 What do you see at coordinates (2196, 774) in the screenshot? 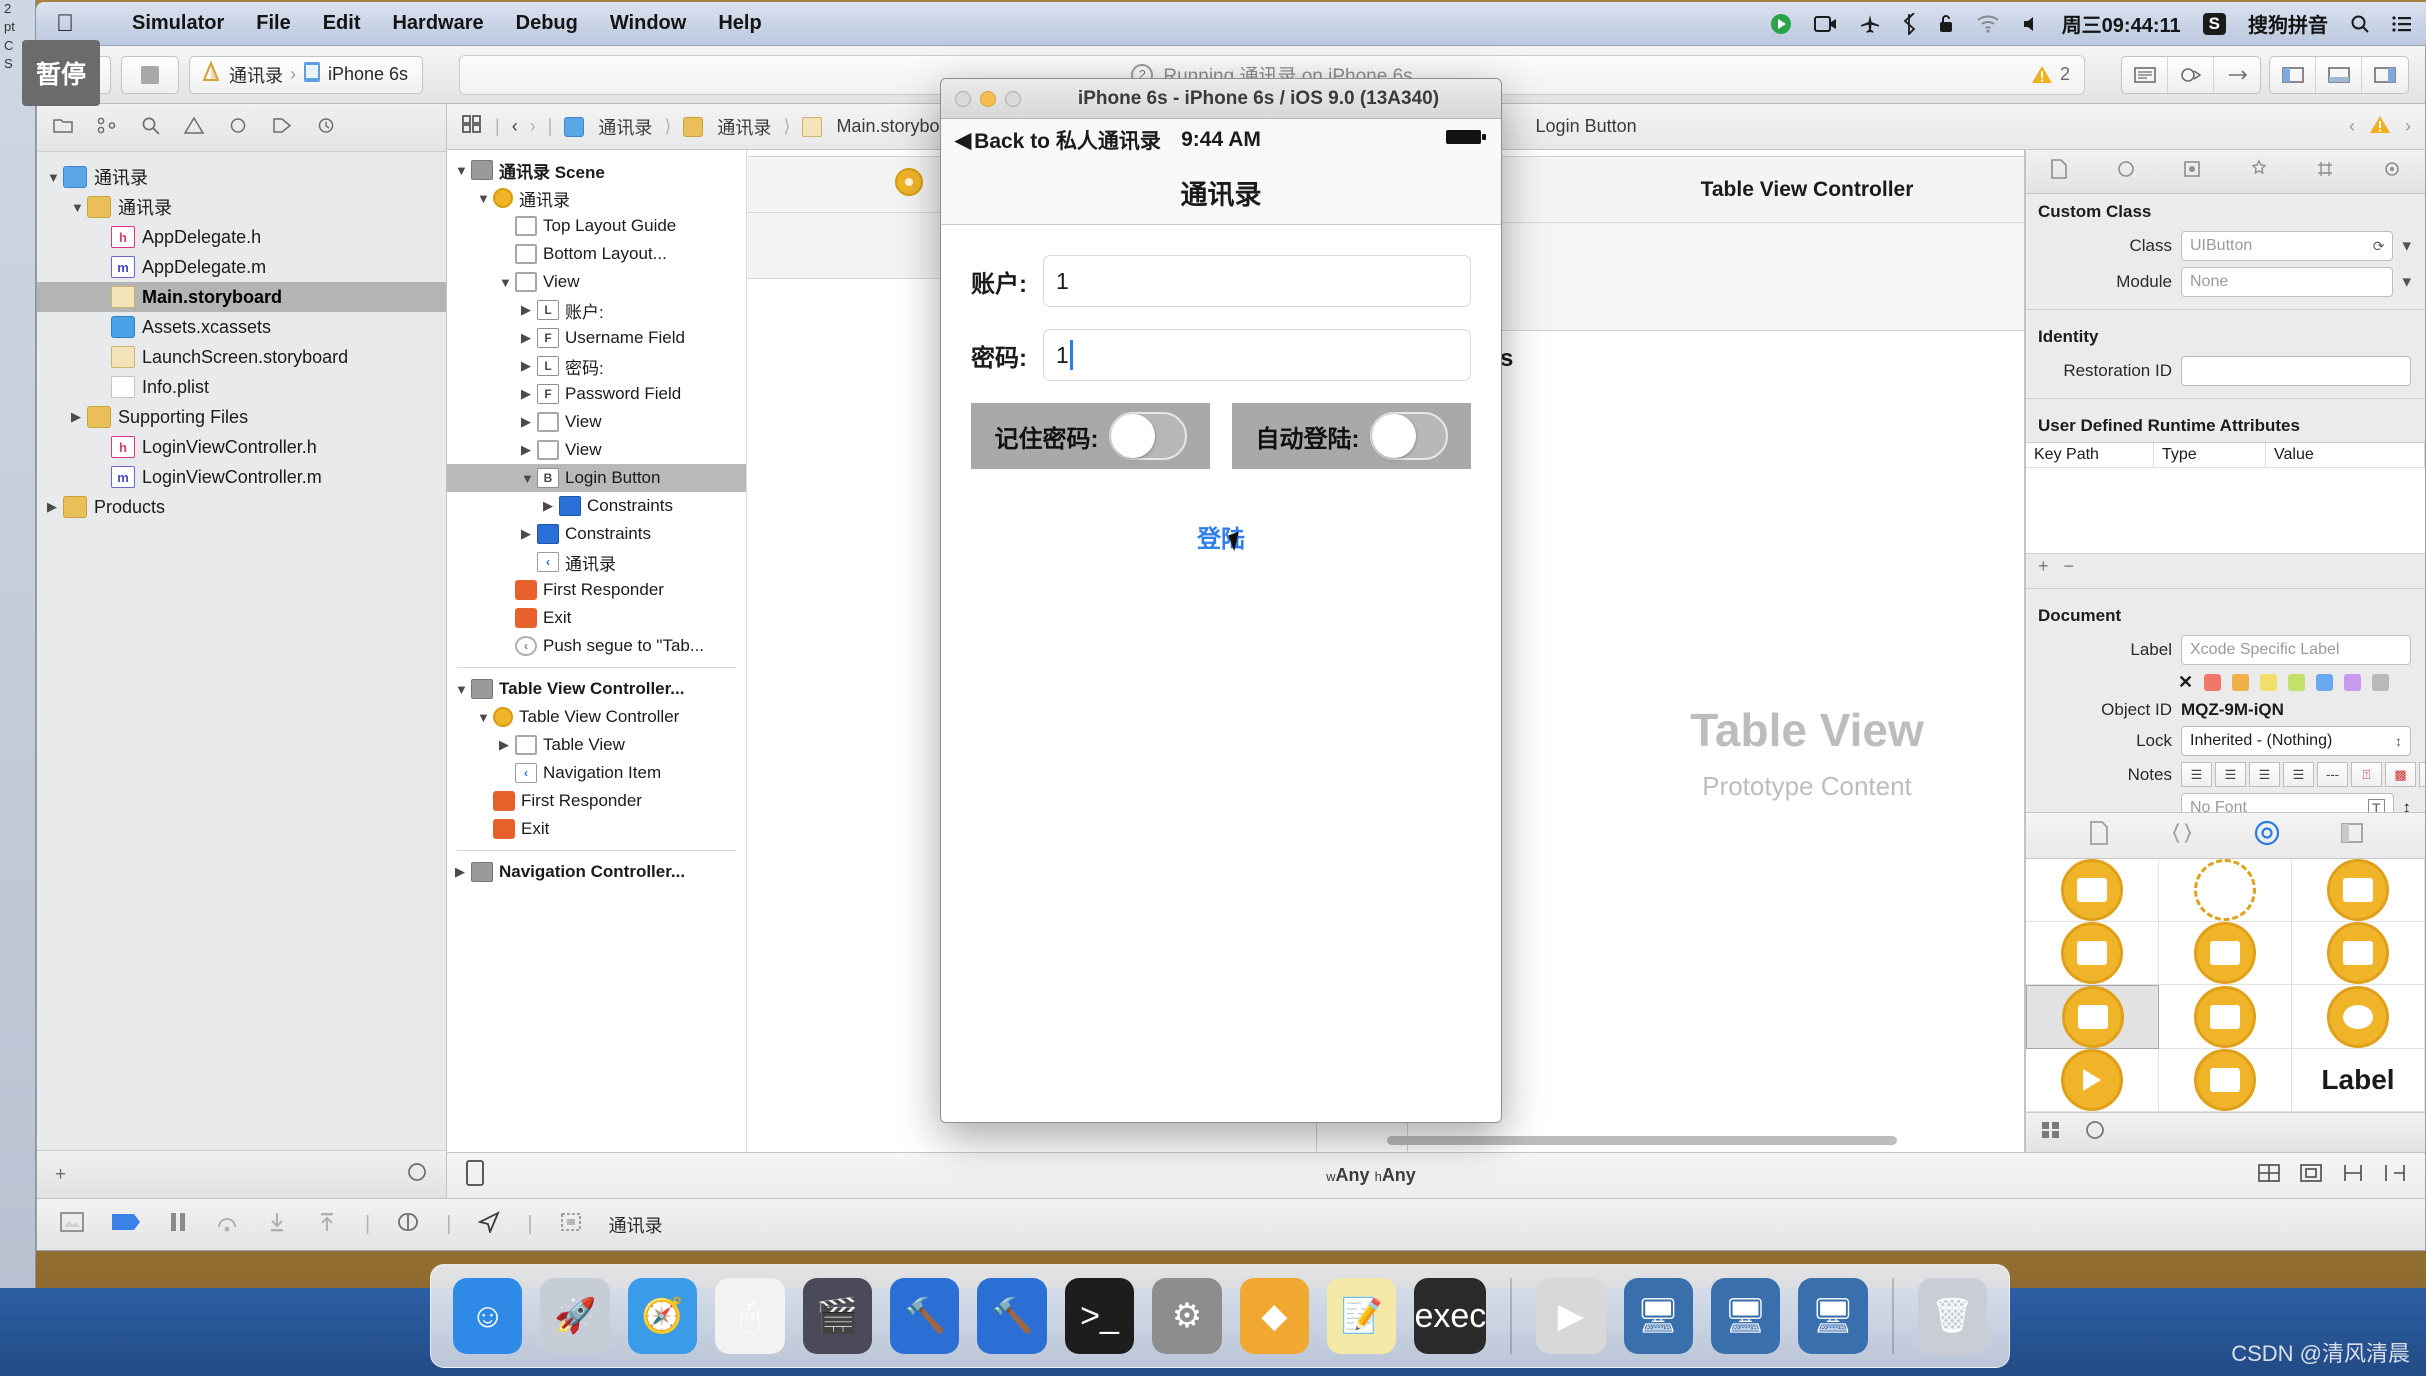
I see `align-left-icon: ☰` at bounding box center [2196, 774].